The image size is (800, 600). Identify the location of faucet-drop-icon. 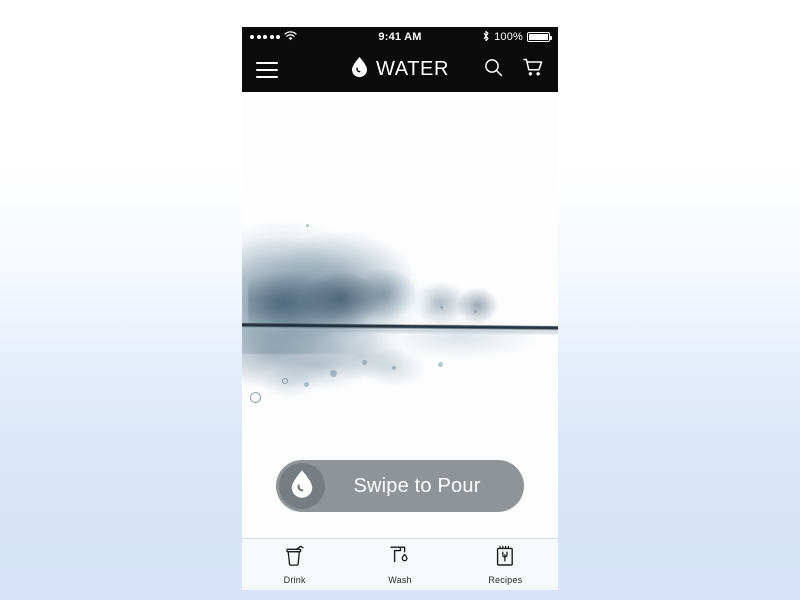
(400, 558).